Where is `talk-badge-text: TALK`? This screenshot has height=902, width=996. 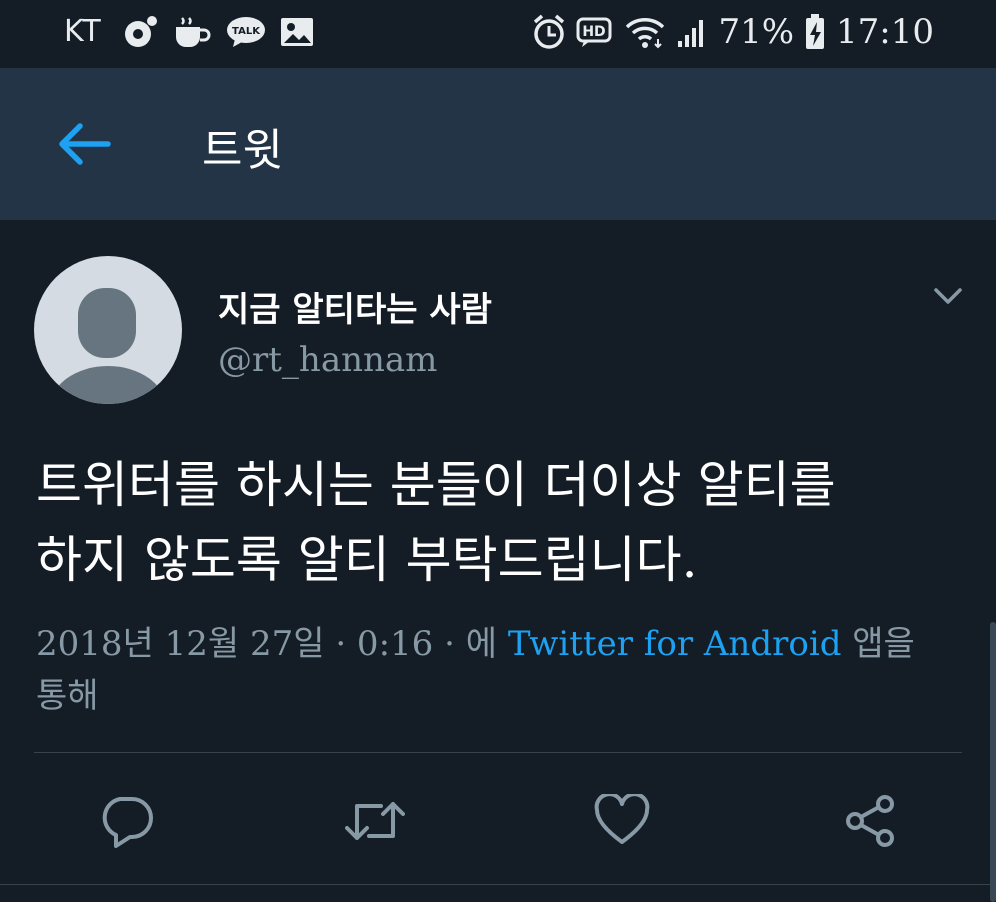
talk-badge-text: TALK is located at coordinates (246, 31).